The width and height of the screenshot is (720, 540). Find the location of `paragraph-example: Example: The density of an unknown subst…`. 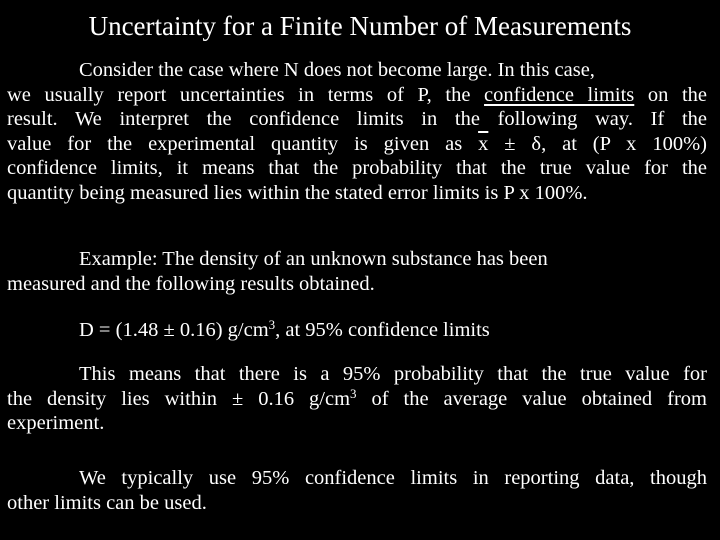

paragraph-example: Example: The density of an unknown subst… is located at coordinates (357, 271).